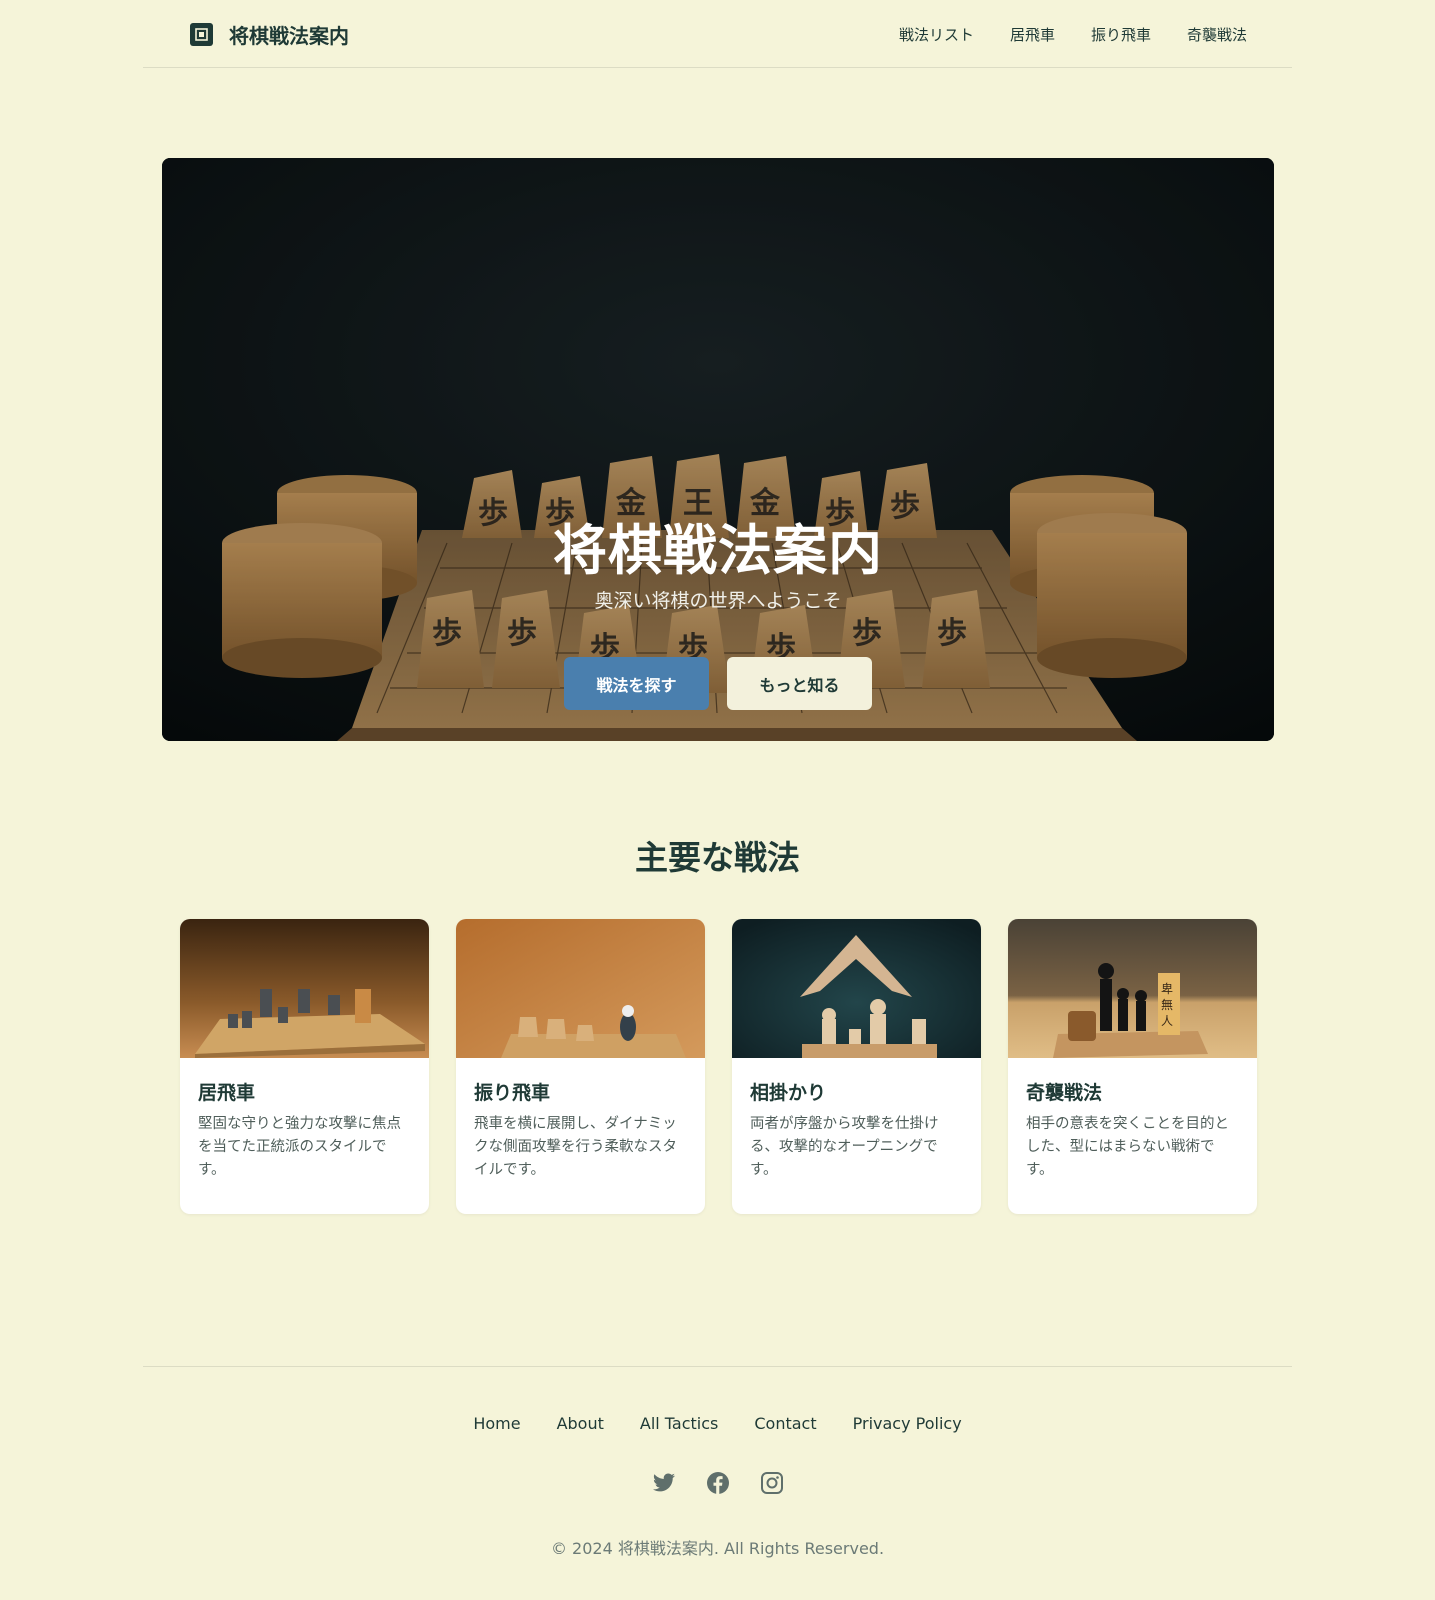  What do you see at coordinates (717, 1548) in the screenshot?
I see `copyright: © 2024 将棋戦法案内. All Rights Reserved.` at bounding box center [717, 1548].